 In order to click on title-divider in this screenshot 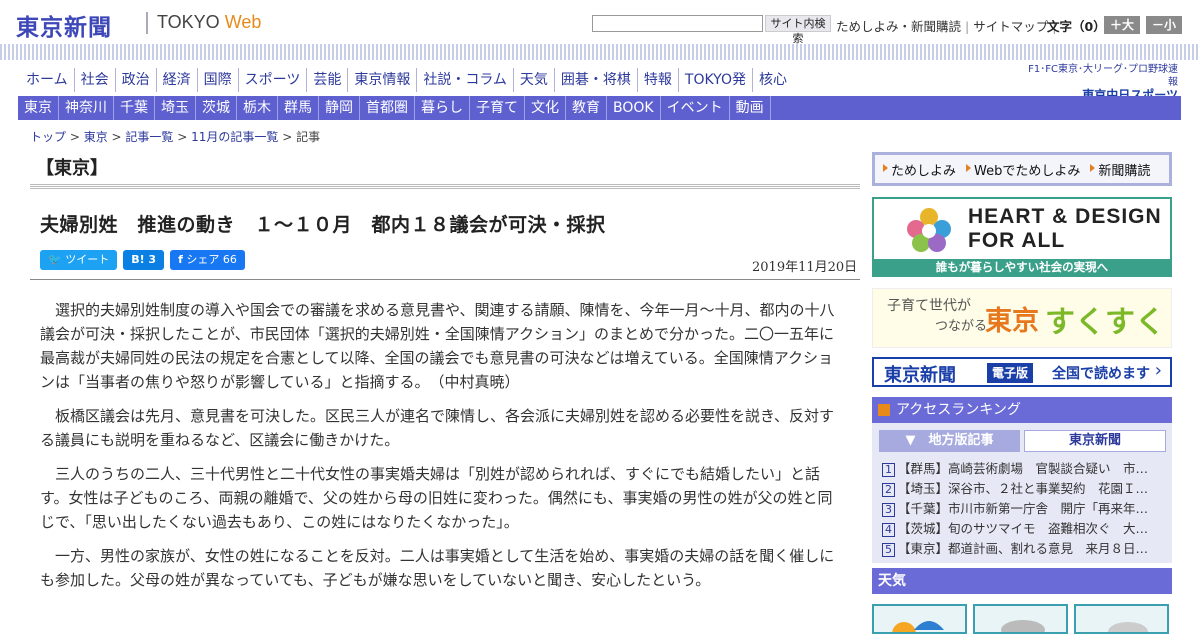, I will do `click(445, 187)`.